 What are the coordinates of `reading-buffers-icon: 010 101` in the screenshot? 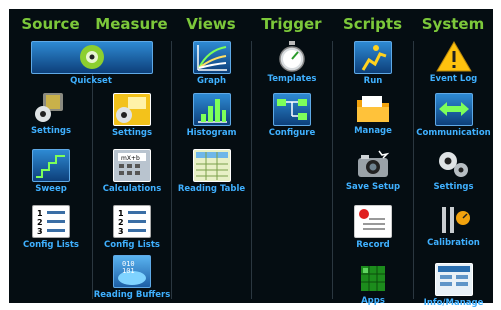 It's located at (132, 271).